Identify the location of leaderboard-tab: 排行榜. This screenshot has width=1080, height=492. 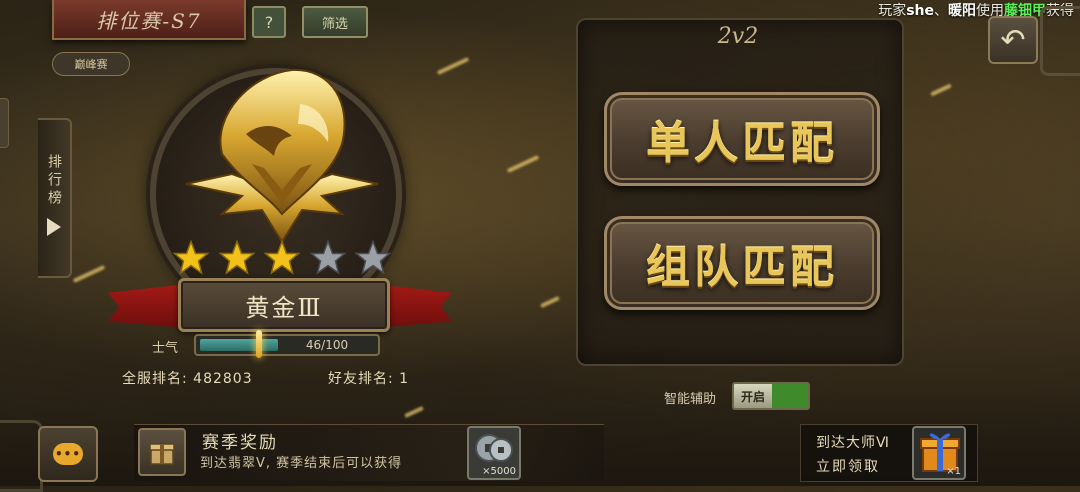
(55, 198).